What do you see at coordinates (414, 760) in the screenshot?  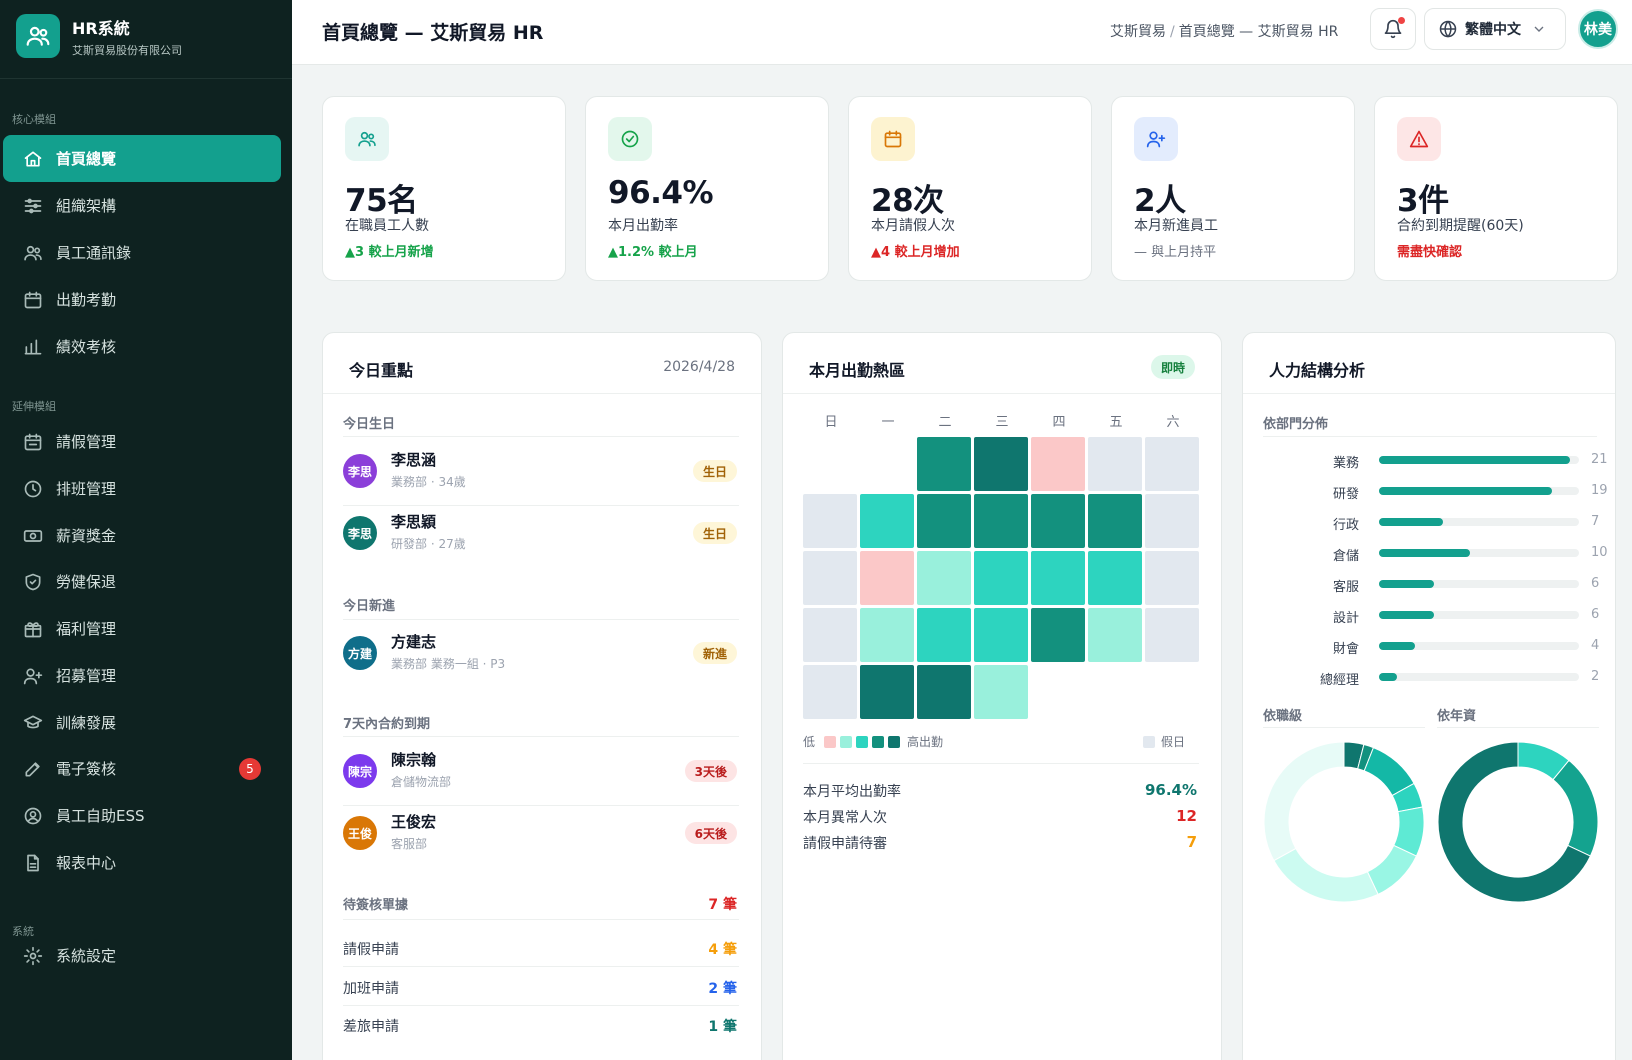 I see `person-name: 陳宗翰` at bounding box center [414, 760].